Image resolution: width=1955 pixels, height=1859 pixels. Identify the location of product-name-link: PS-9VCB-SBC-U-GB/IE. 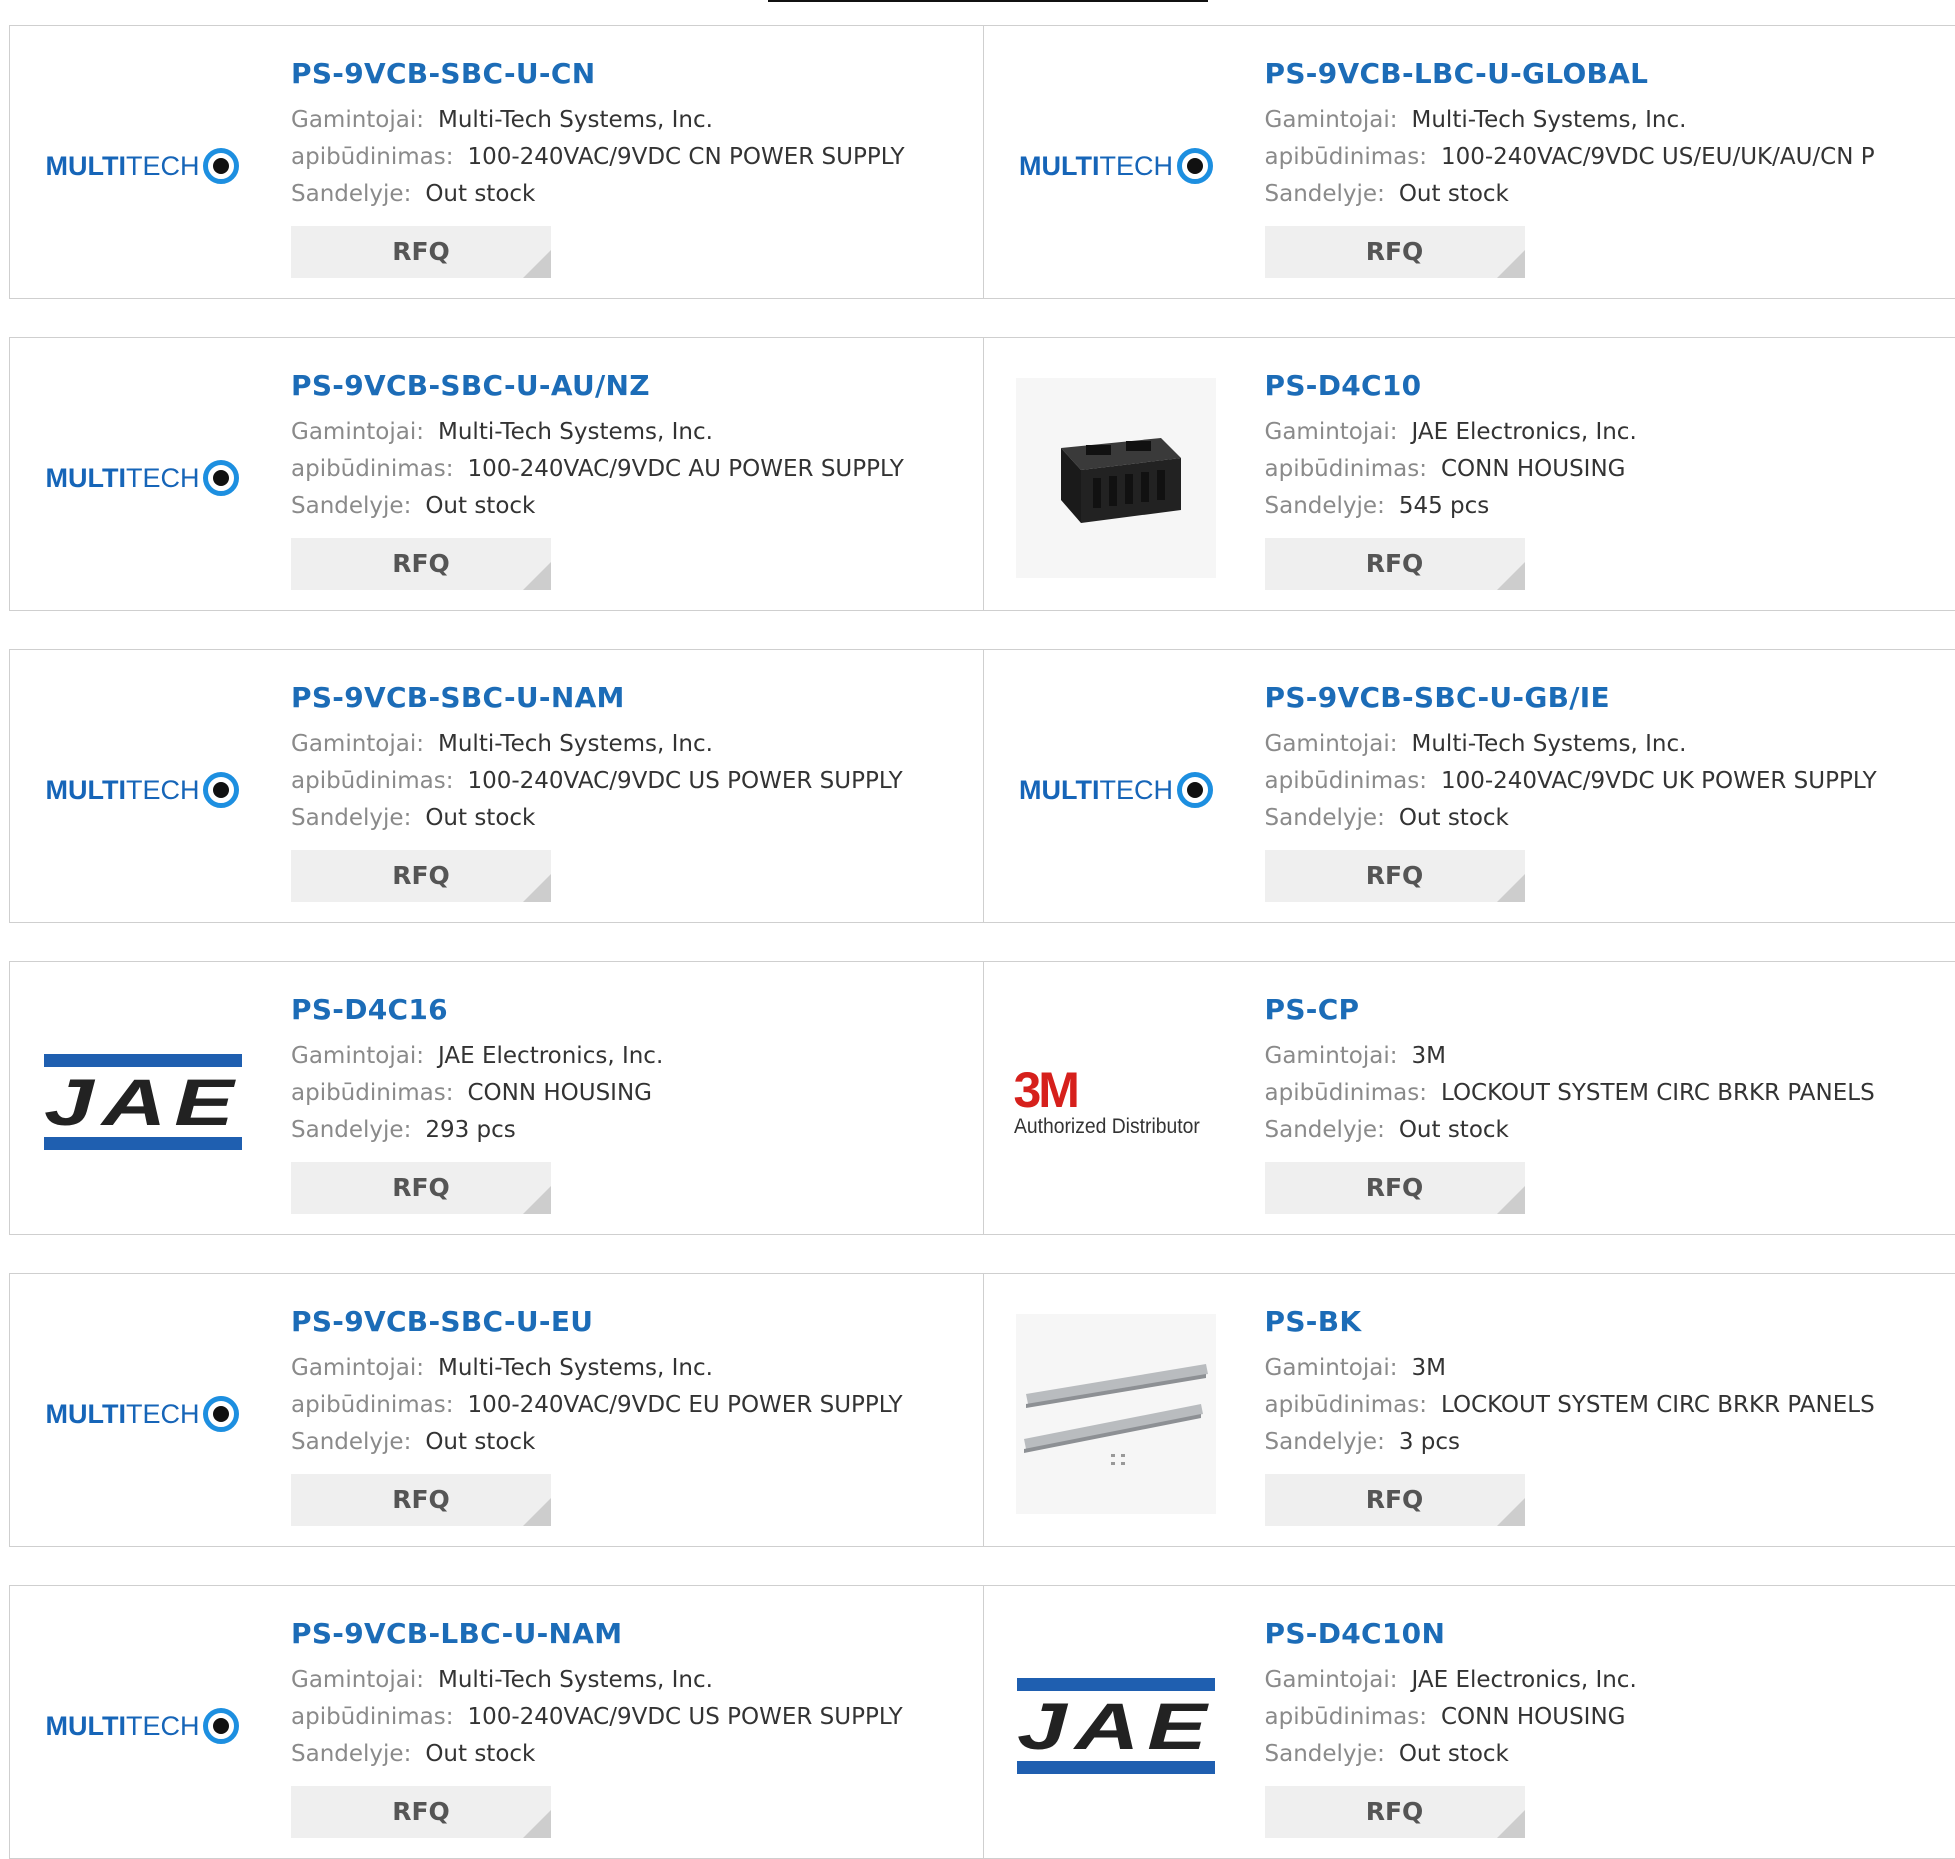
(1605, 698).